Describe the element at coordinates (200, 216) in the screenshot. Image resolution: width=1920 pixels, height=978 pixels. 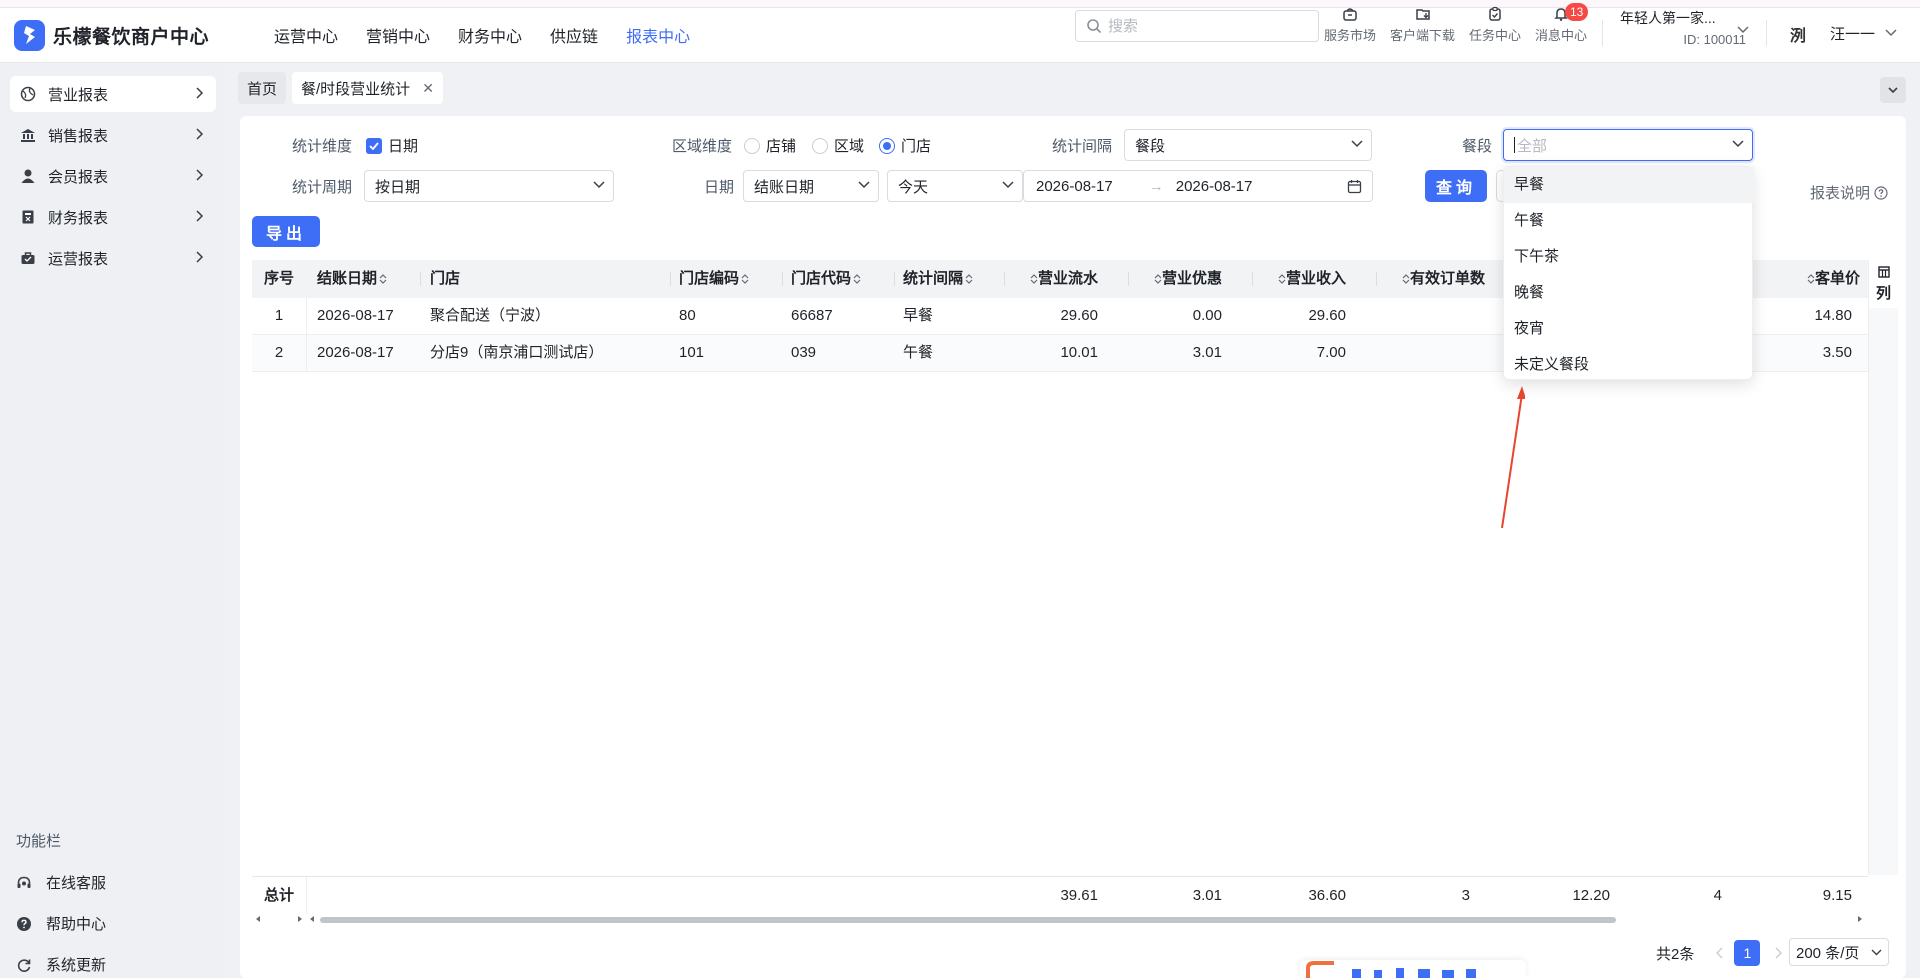
I see `chevron-right-icon` at that location.